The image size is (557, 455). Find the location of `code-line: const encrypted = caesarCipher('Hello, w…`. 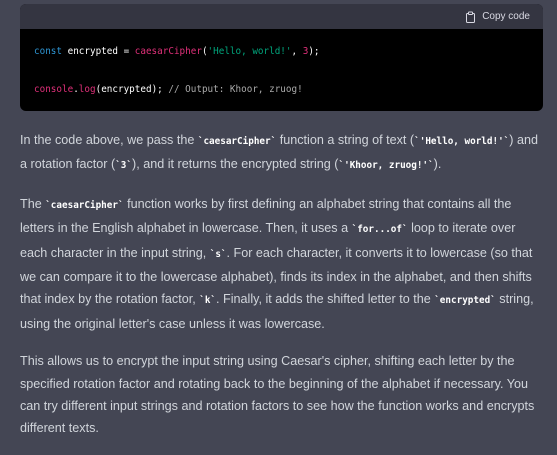

code-line: const encrypted = caesarCipher('Hello, w… is located at coordinates (281, 51).